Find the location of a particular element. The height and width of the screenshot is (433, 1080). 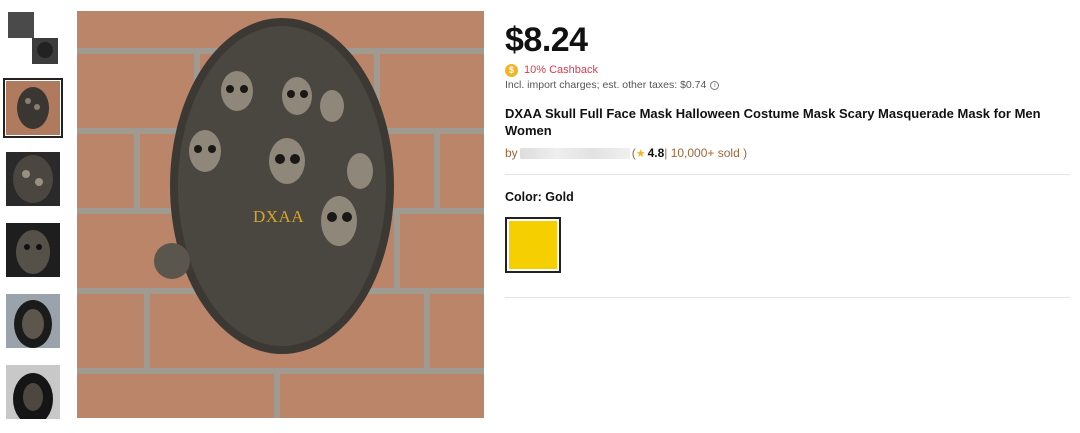

cashback-text: 10% Cashback is located at coordinates (561, 70).